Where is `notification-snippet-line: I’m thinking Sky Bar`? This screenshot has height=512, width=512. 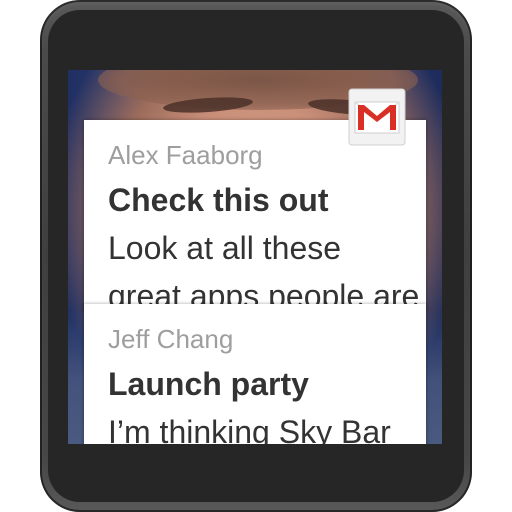 notification-snippet-line: I’m thinking Sky Bar is located at coordinates (249, 429).